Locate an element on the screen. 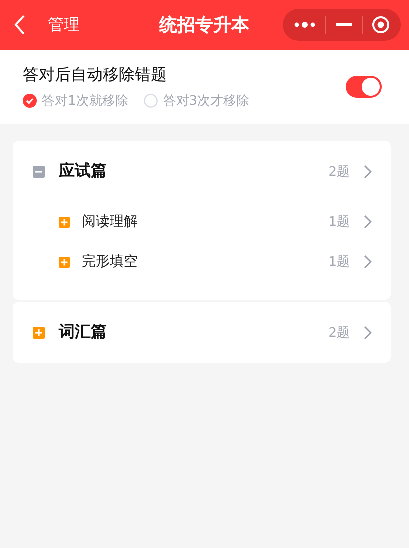 The width and height of the screenshot is (409, 548). subsection-title: 阅读理解 is located at coordinates (110, 222).